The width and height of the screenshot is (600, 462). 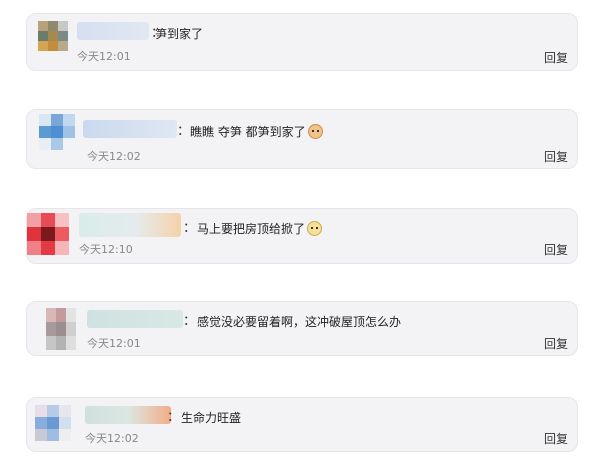 I want to click on comment-text: 笋到家了, so click(x=179, y=34).